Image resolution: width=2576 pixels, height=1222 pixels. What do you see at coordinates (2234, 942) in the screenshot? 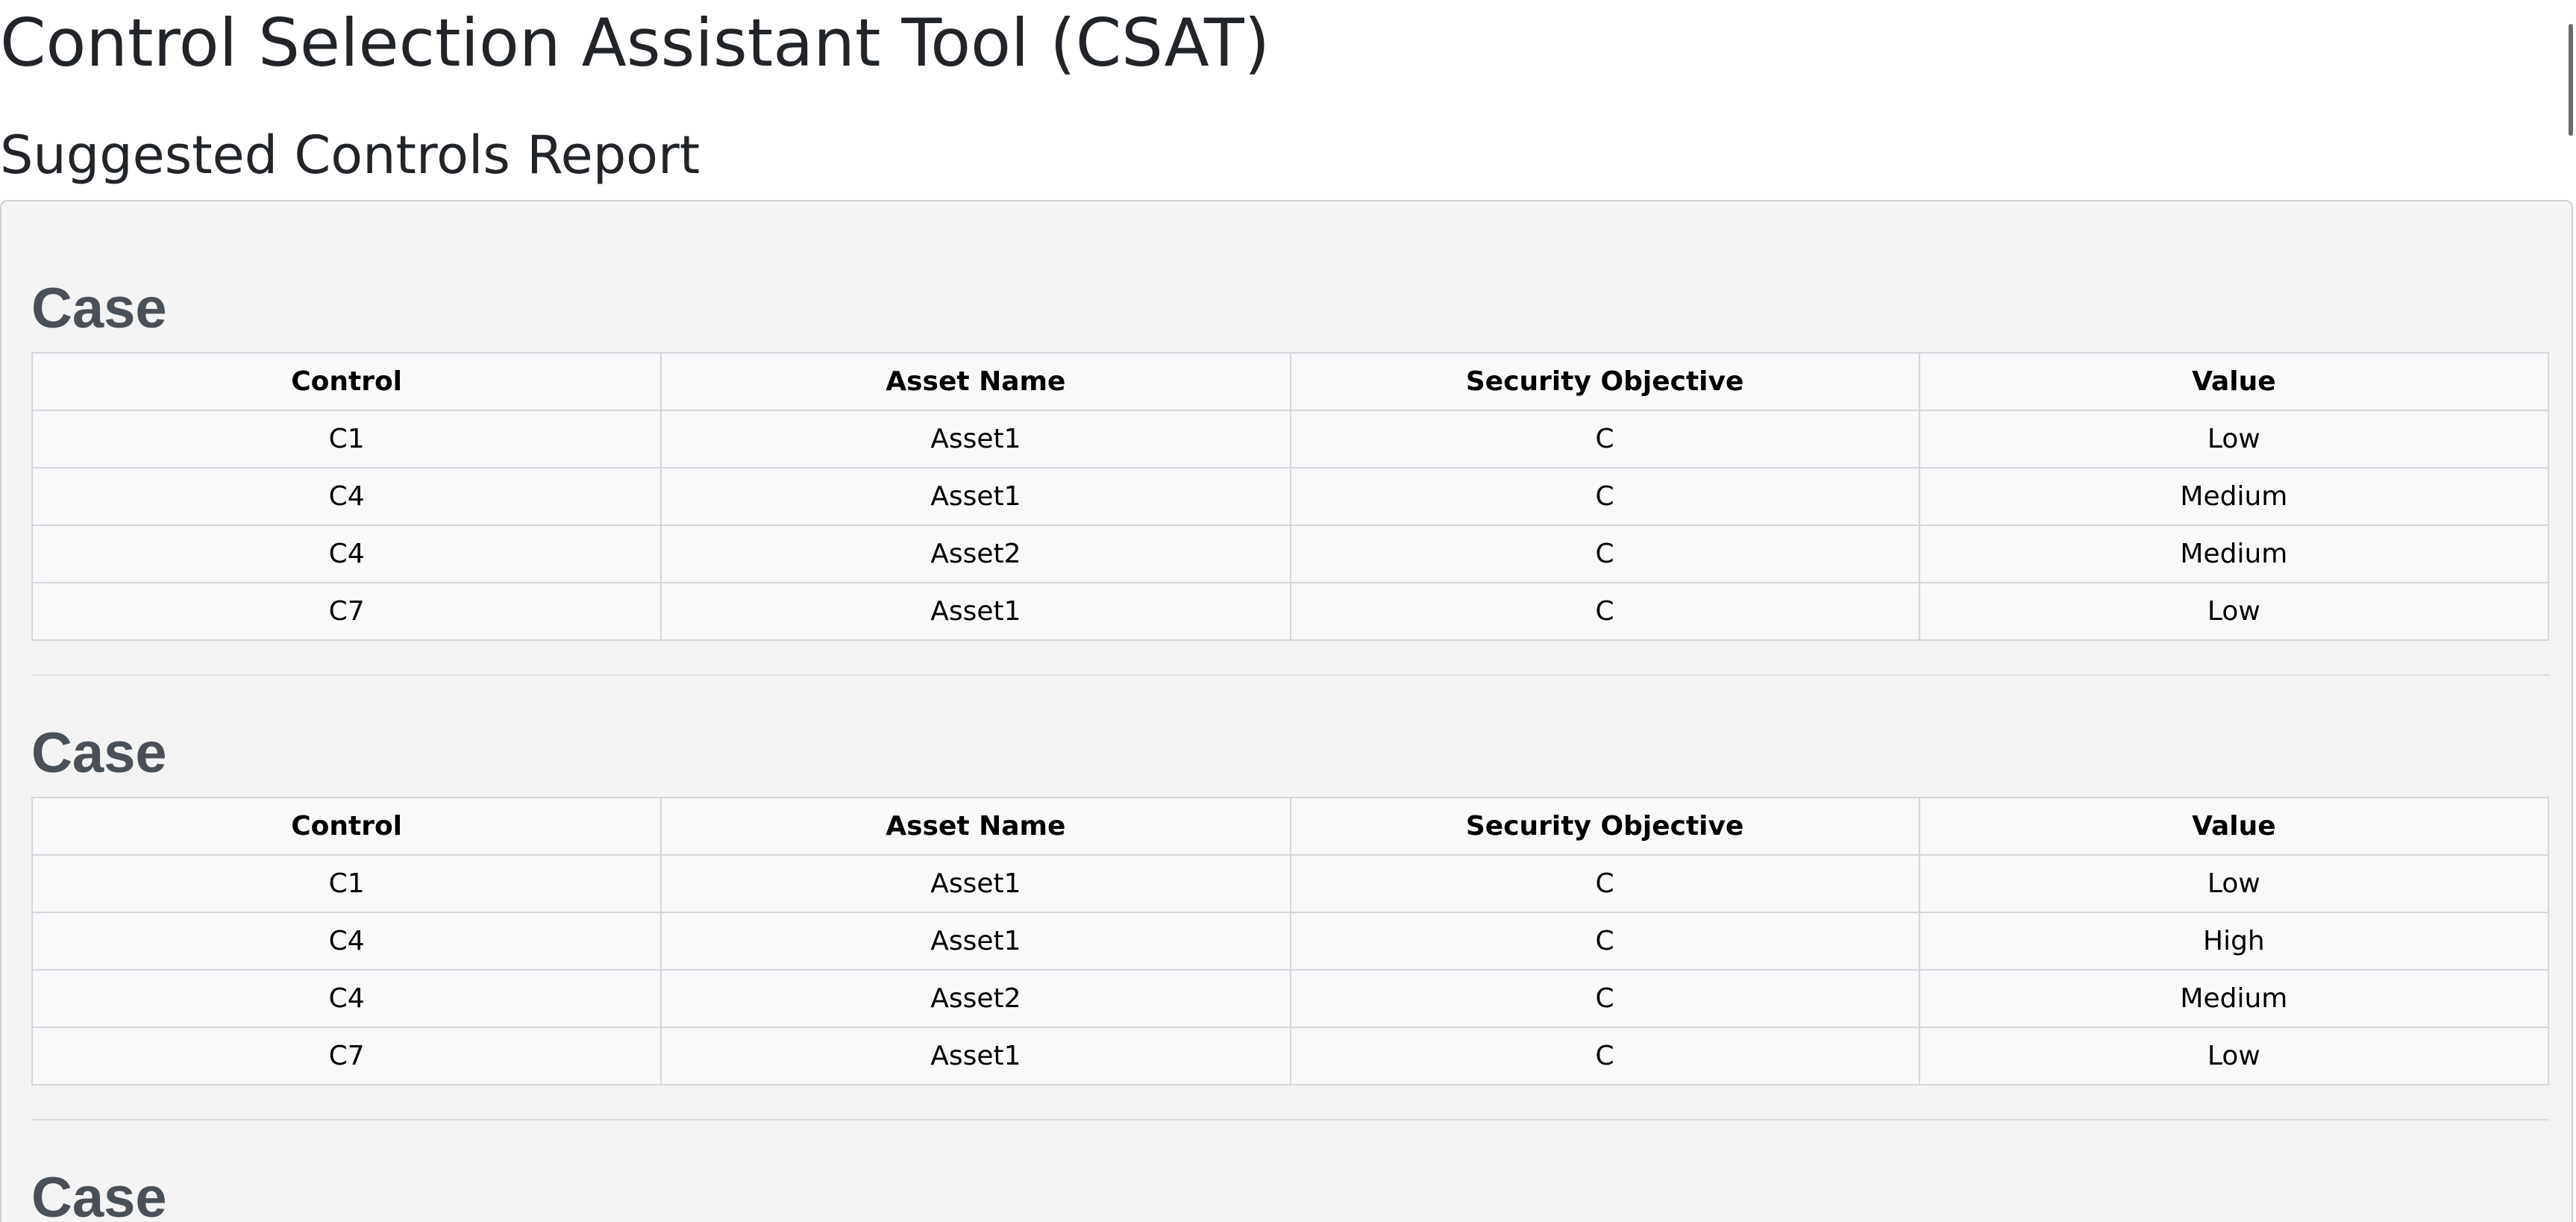
I see `cell-value: High` at bounding box center [2234, 942].